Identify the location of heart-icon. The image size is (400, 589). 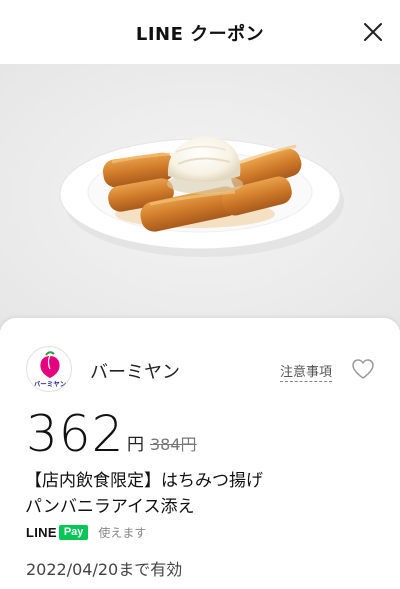
(363, 369).